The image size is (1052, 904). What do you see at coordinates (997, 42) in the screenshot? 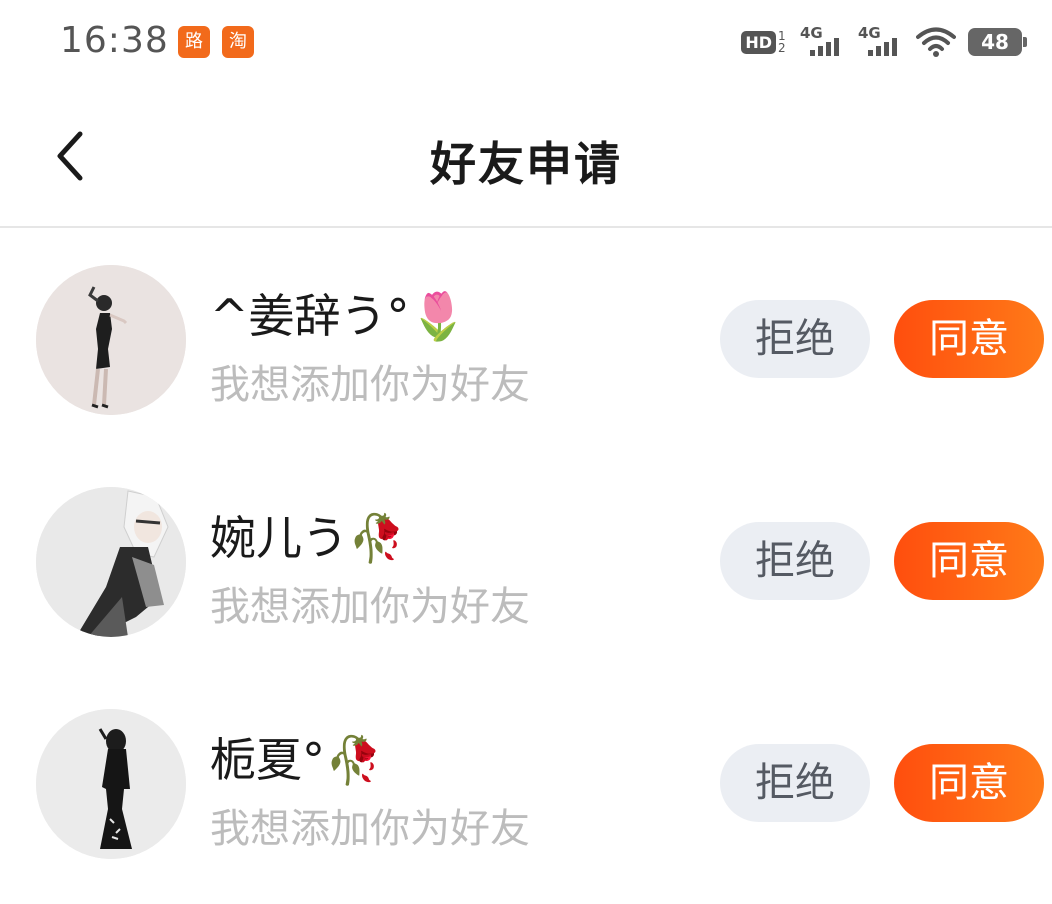
I see `battery-icon: 48` at bounding box center [997, 42].